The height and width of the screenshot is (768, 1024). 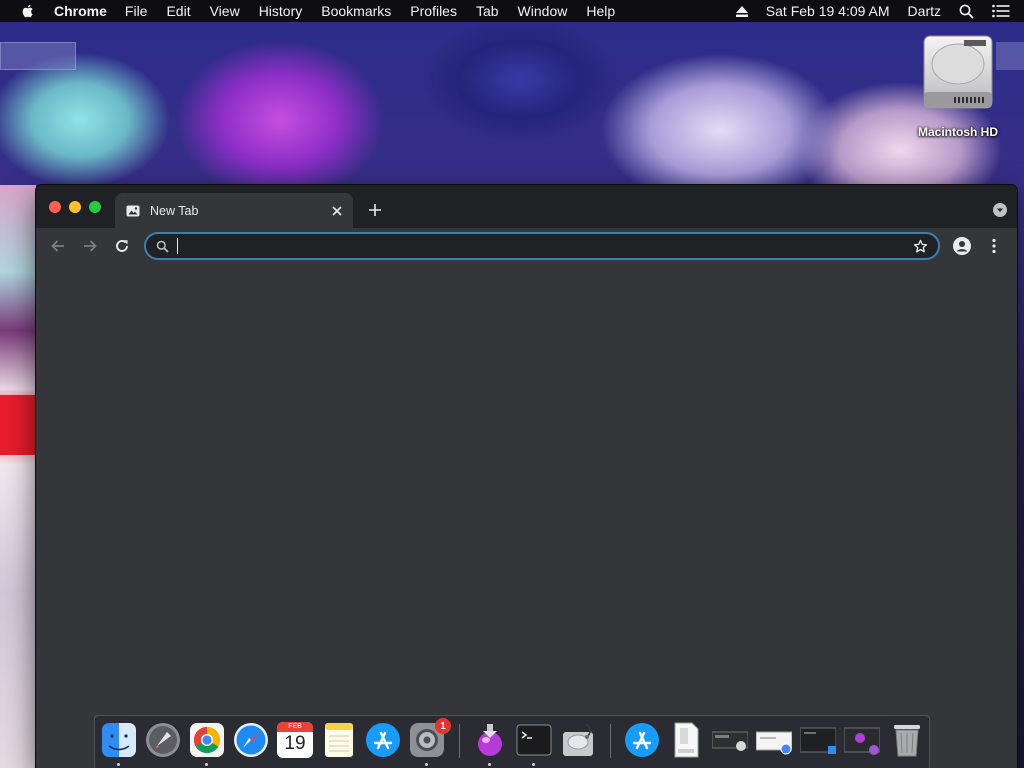 I want to click on disk-utility-icon, so click(x=578, y=740).